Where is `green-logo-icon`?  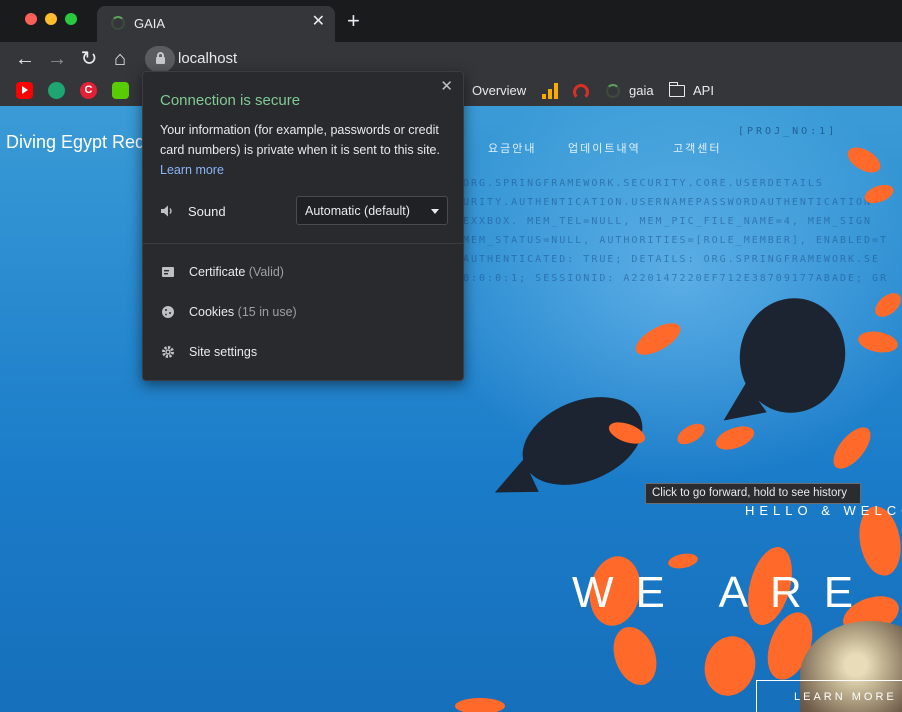 green-logo-icon is located at coordinates (56, 90).